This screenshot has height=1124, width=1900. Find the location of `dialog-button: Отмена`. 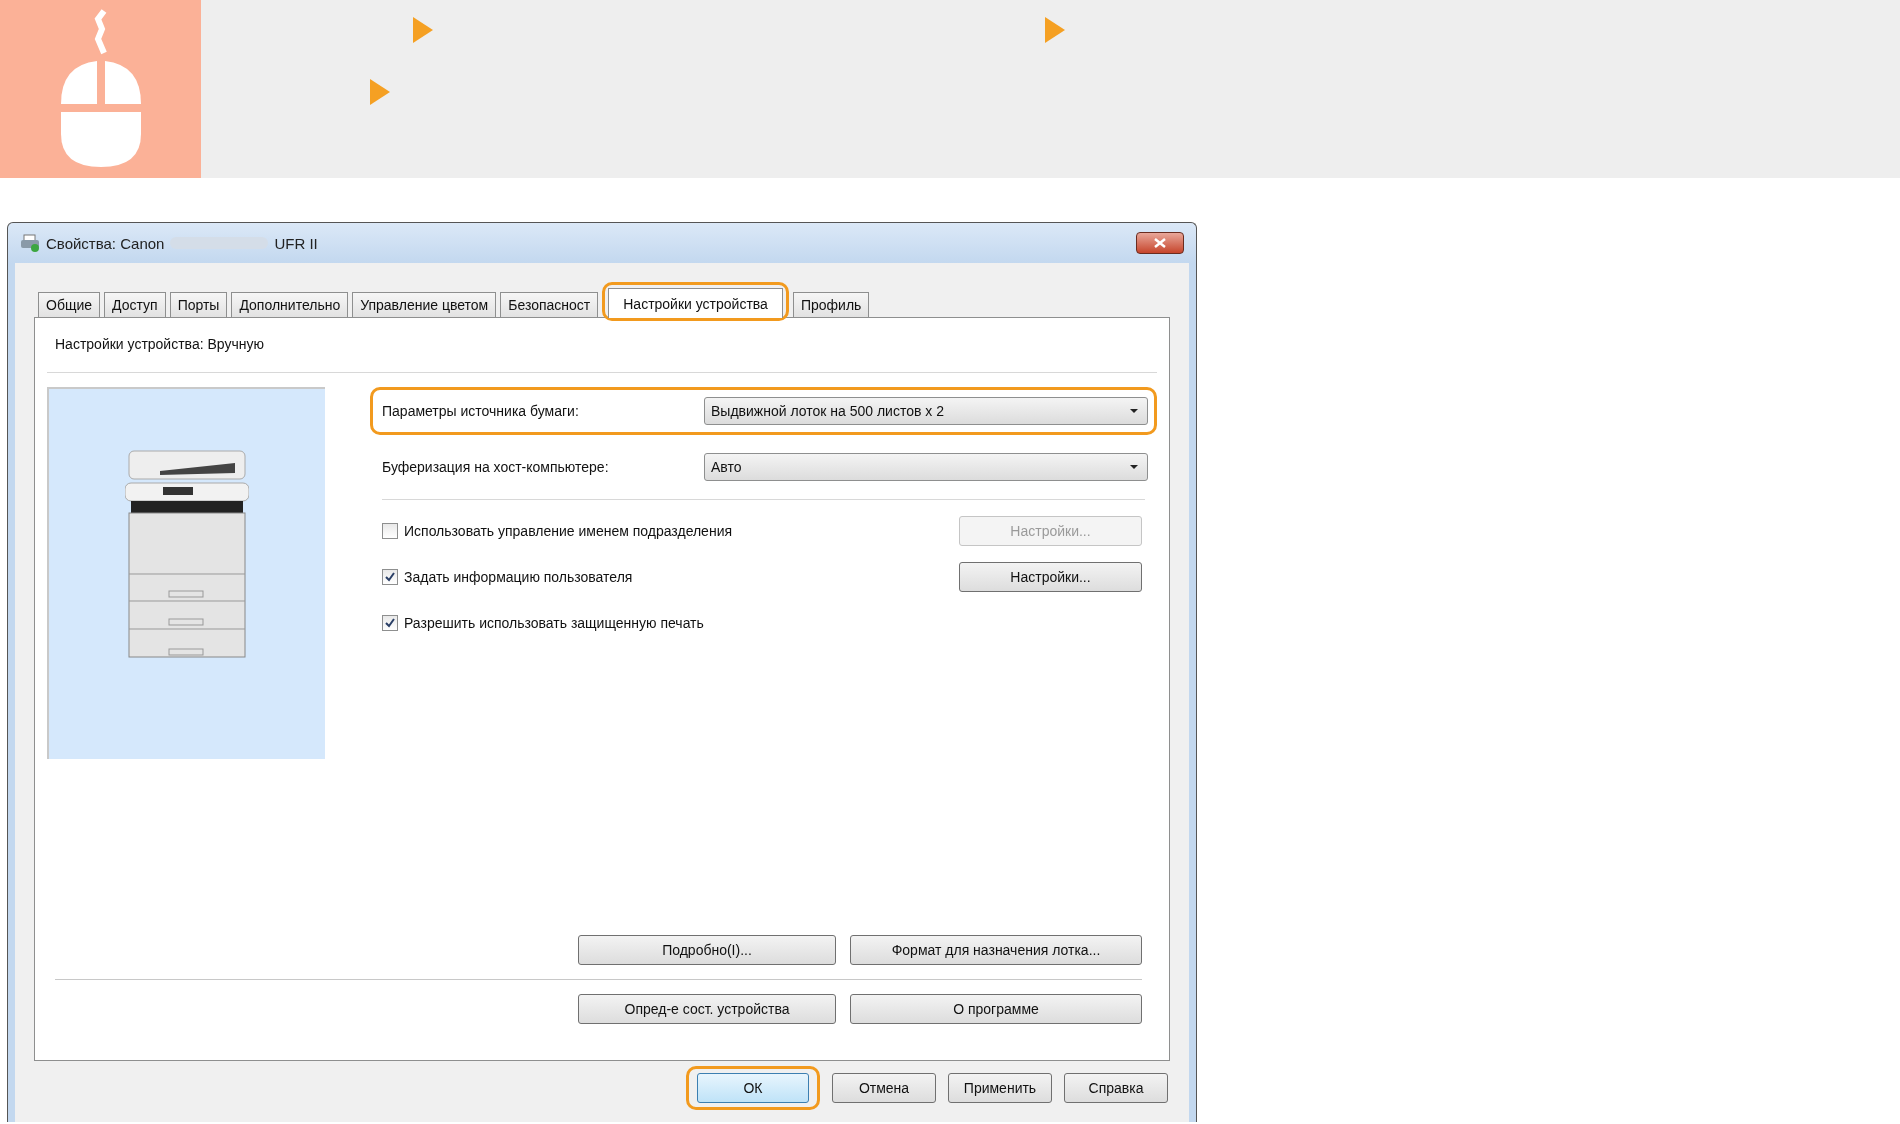

dialog-button: Отмена is located at coordinates (884, 1088).